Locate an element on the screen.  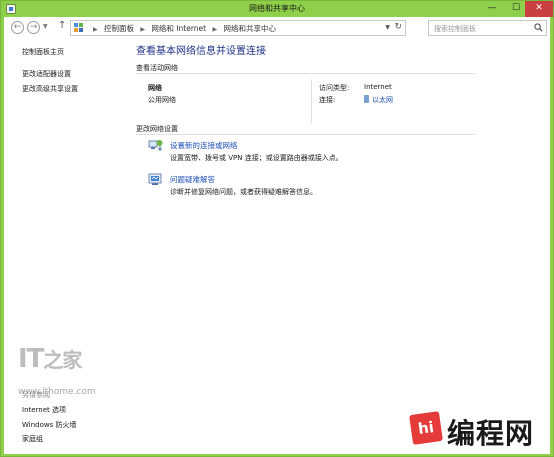
biancheng-watermark: hi 编程网 is located at coordinates (479, 429).